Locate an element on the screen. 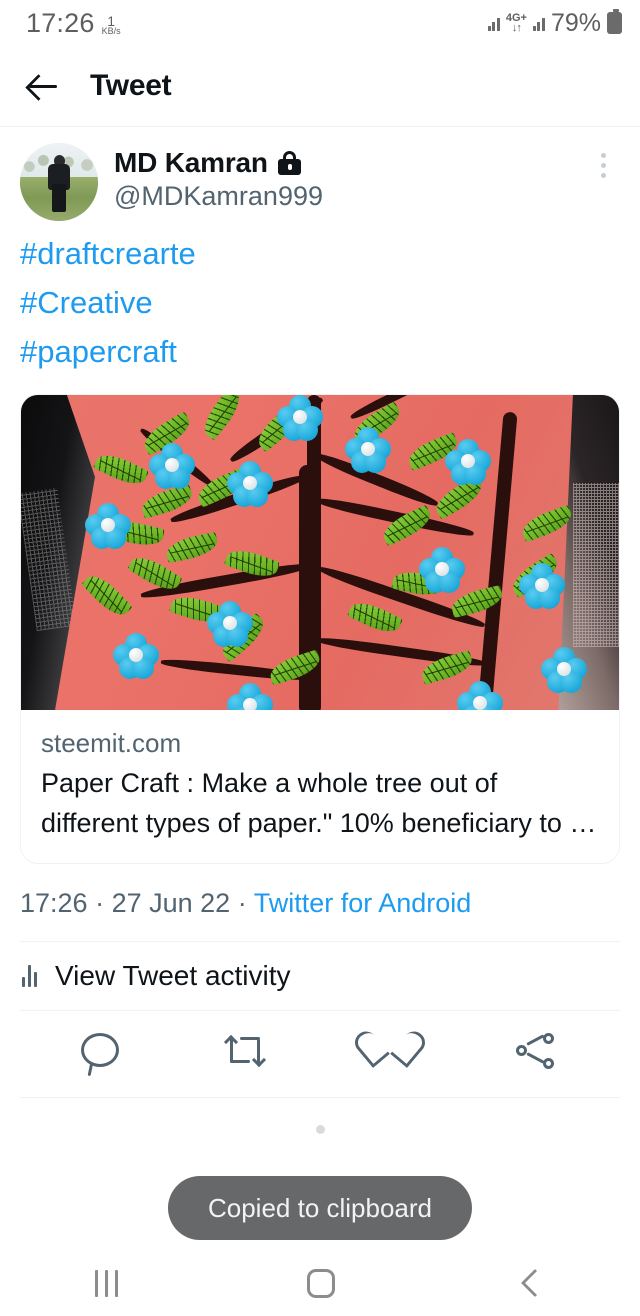 The height and width of the screenshot is (1316, 640). tweet-action-bar is located at coordinates (320, 1054).